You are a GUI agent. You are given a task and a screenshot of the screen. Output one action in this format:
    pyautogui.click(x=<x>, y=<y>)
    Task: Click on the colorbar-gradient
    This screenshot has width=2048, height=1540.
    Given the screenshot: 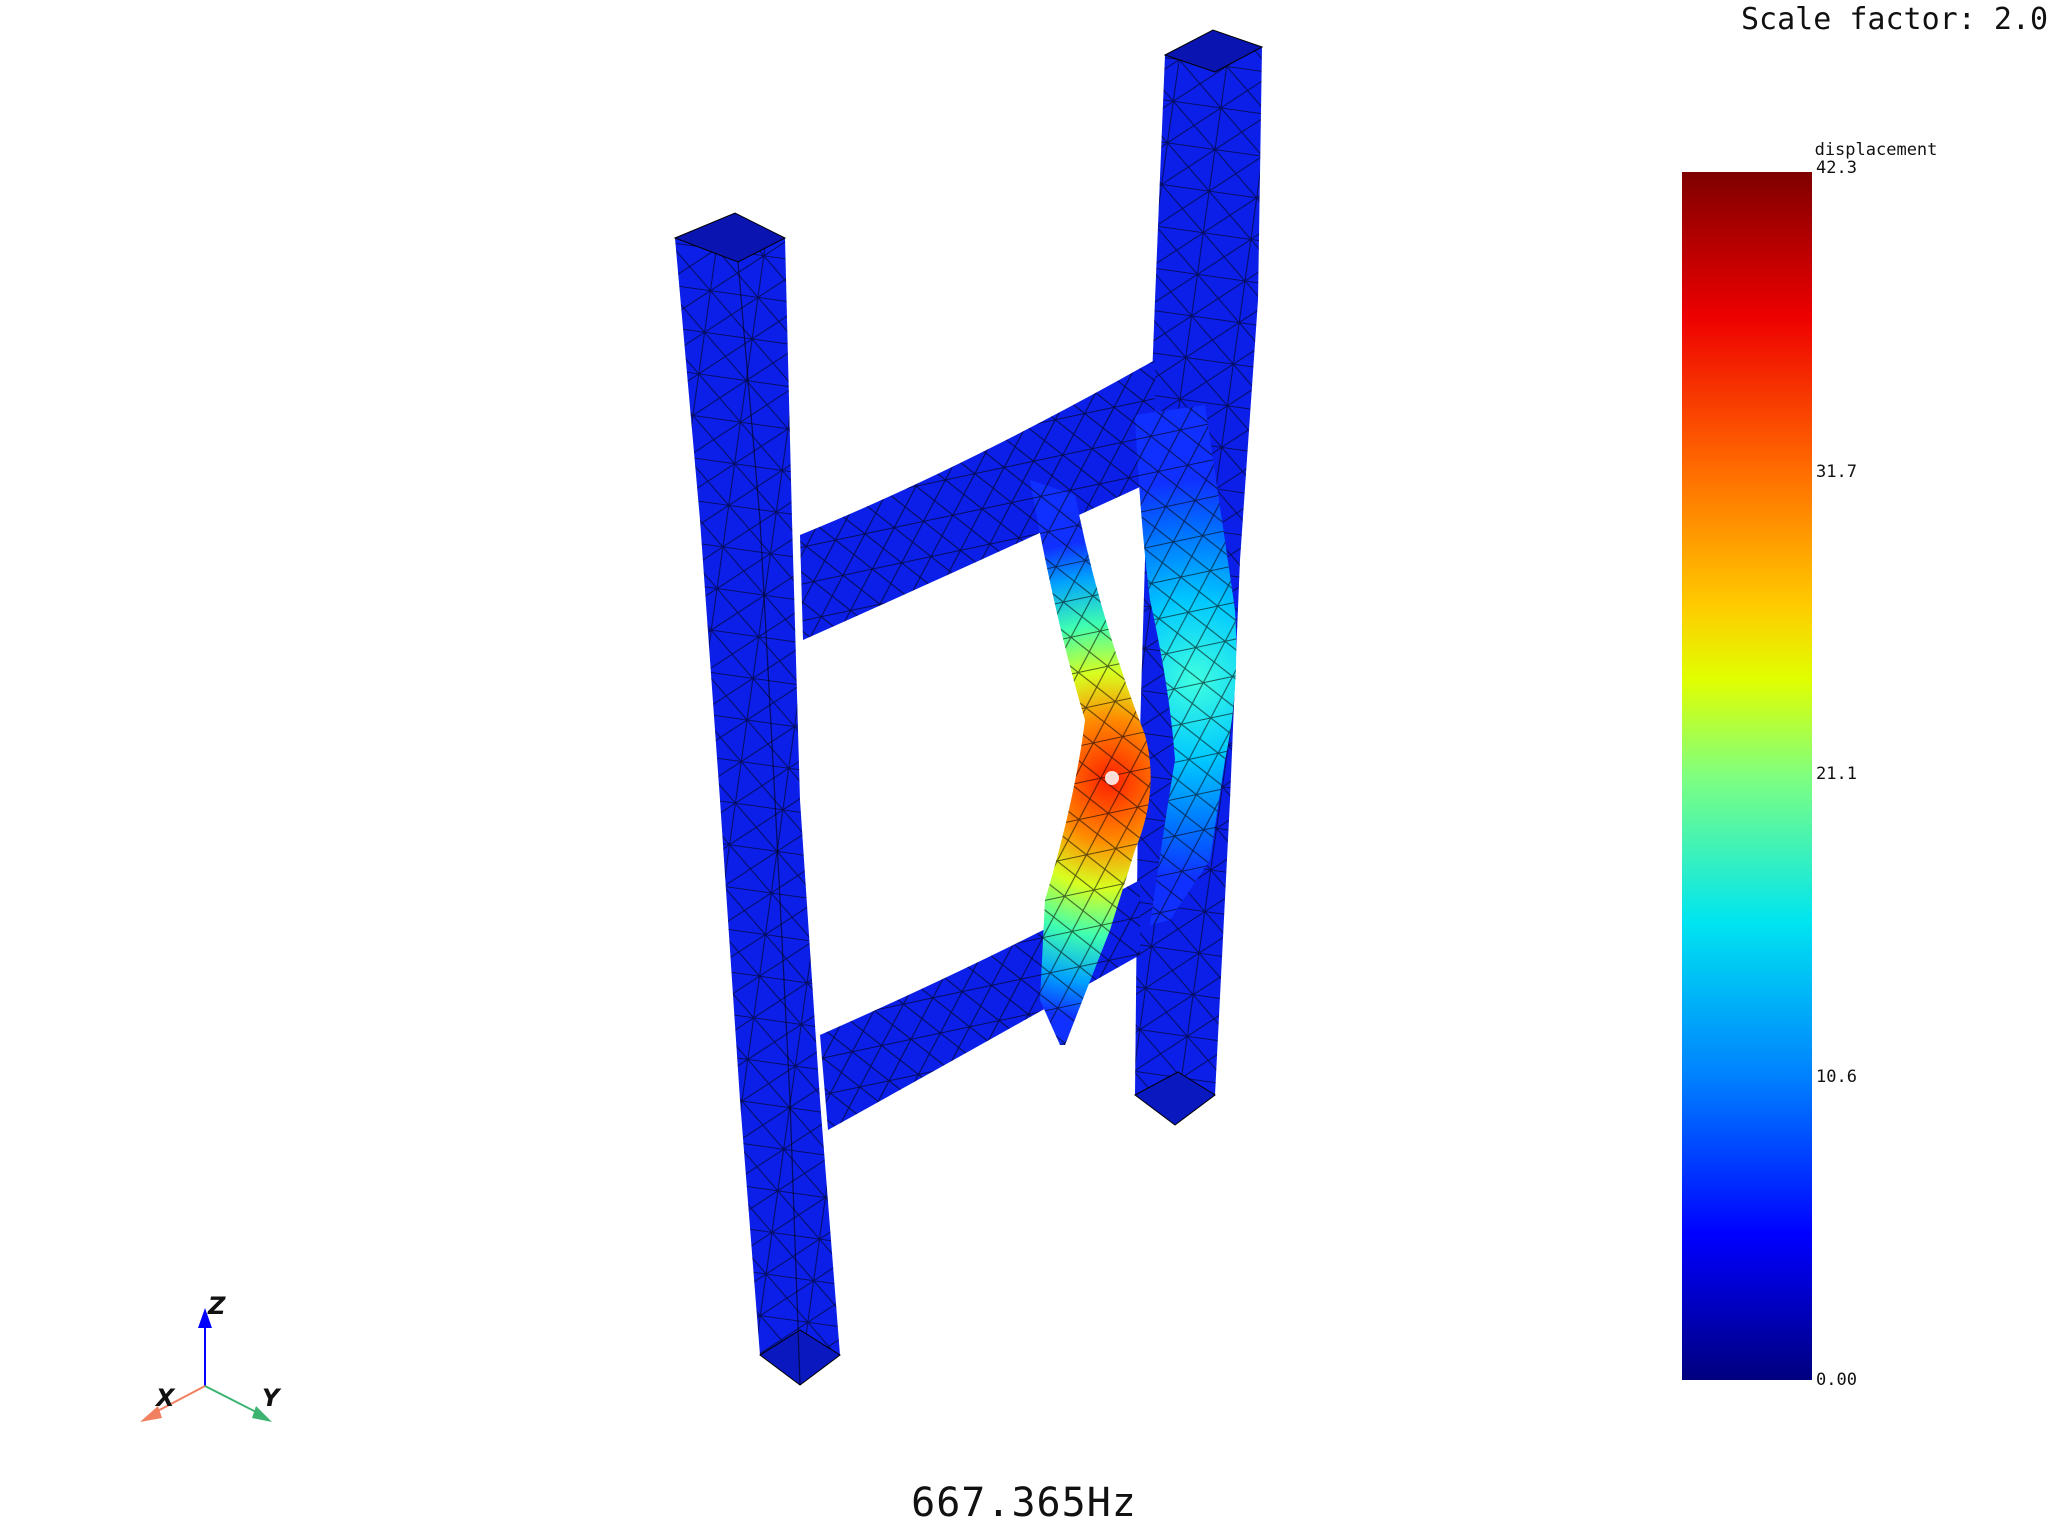 What is the action you would take?
    pyautogui.click(x=1747, y=776)
    